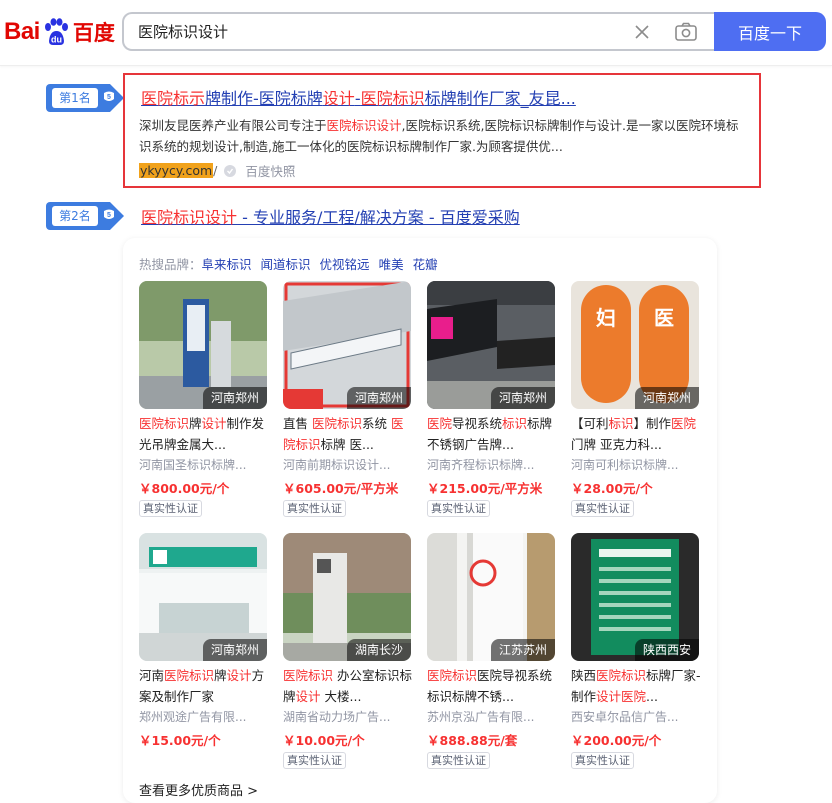  I want to click on product-image: 江苏苏州, so click(491, 597).